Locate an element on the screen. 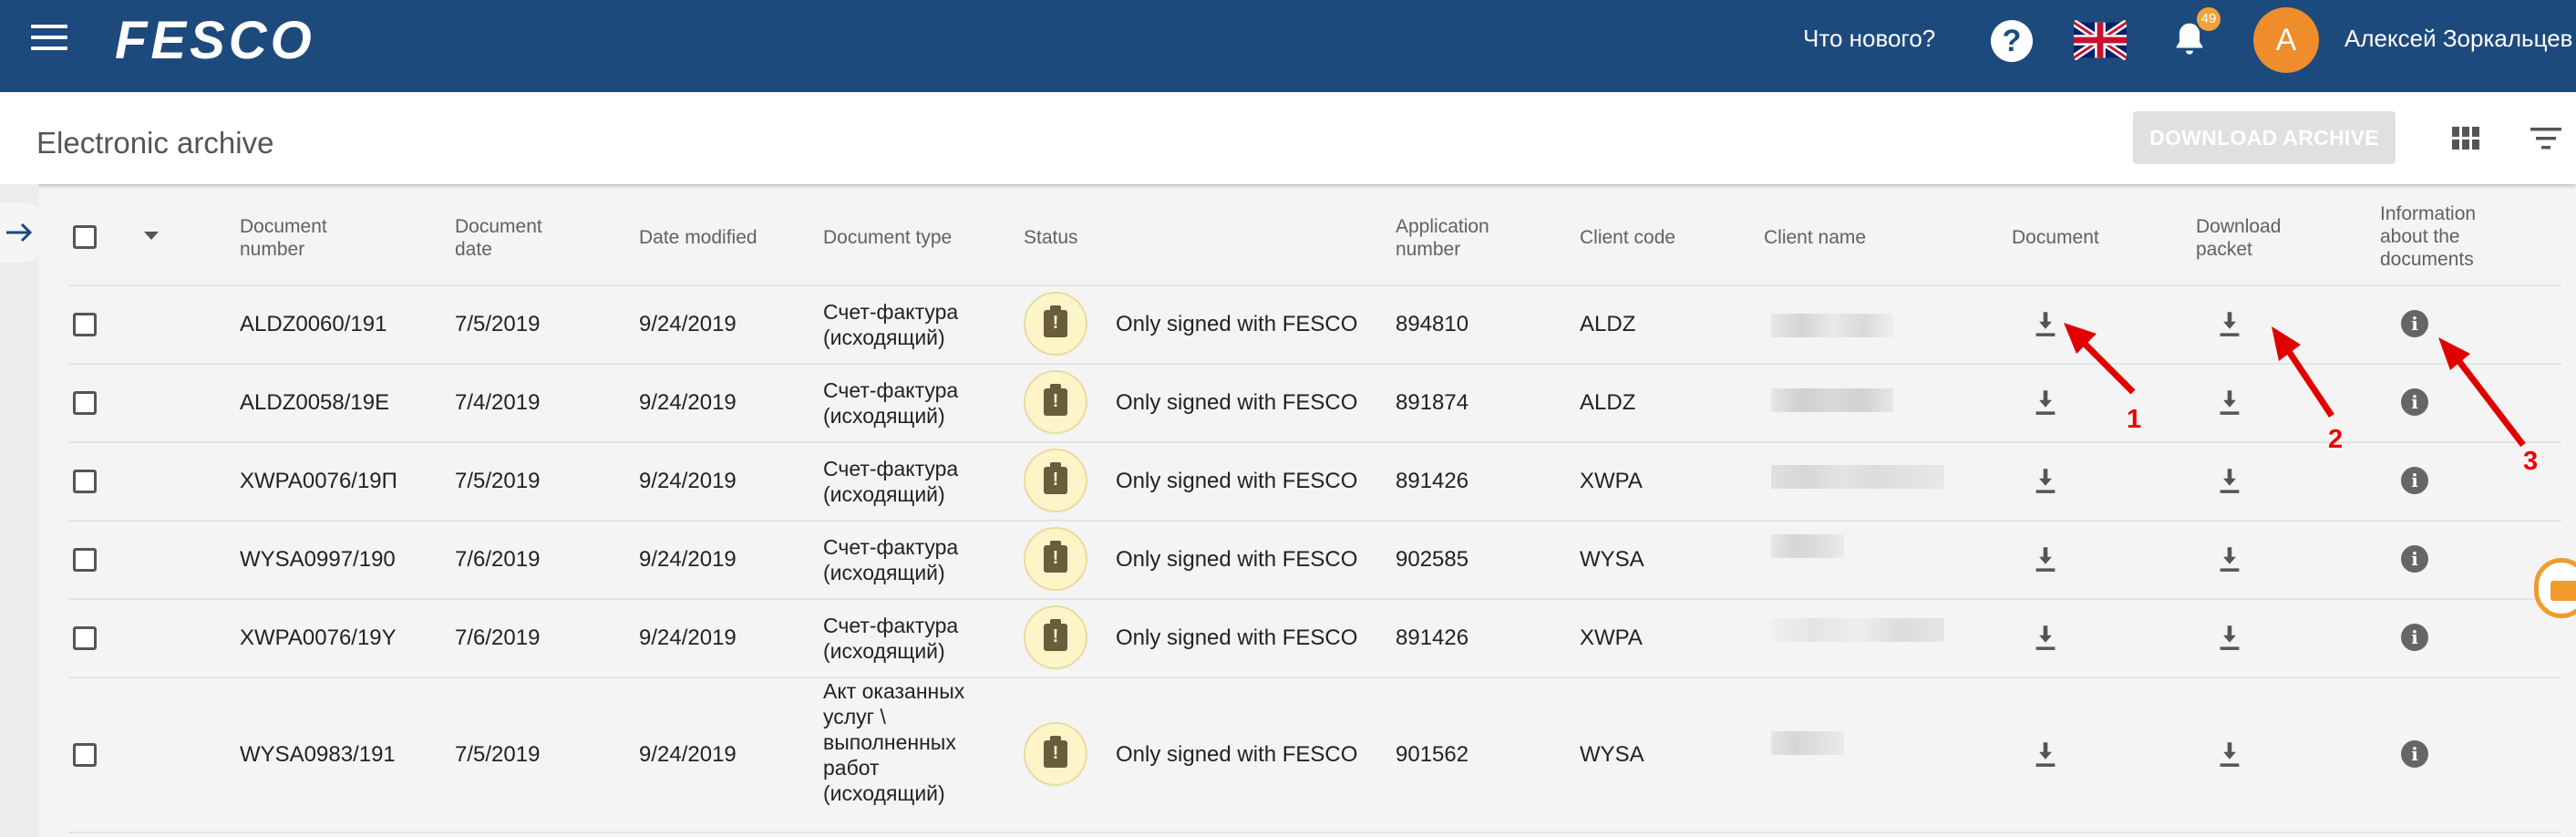  svg-text: FESCO is located at coordinates (215, 39).